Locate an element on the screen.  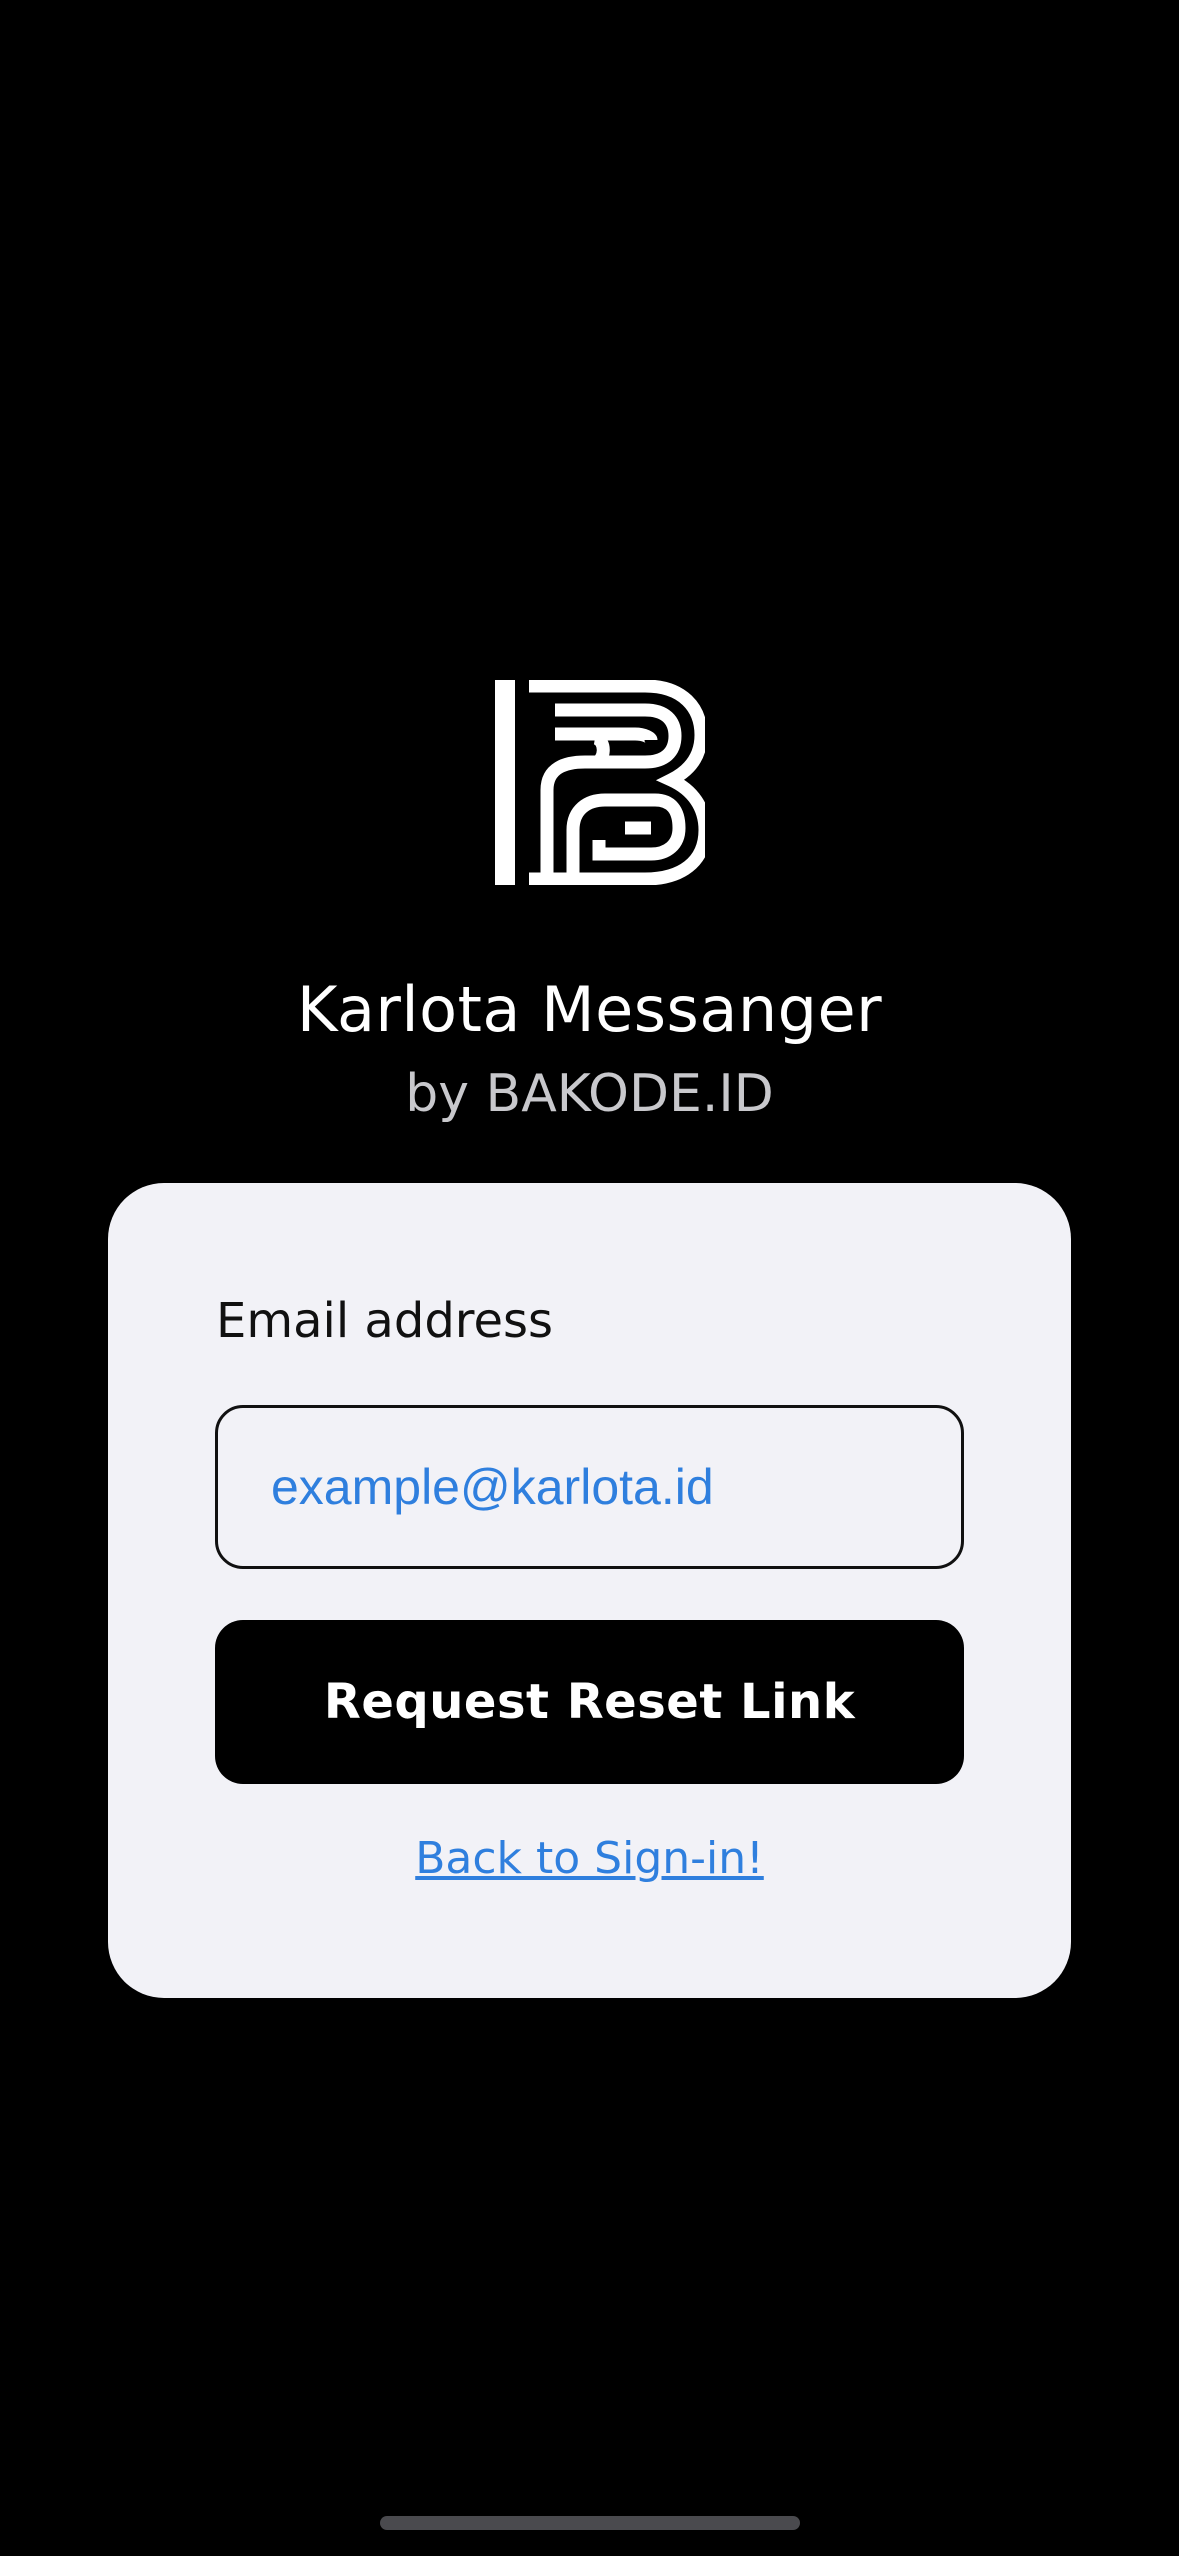
app-subtitle: by BAKODE.ID is located at coordinates (589, 1094).